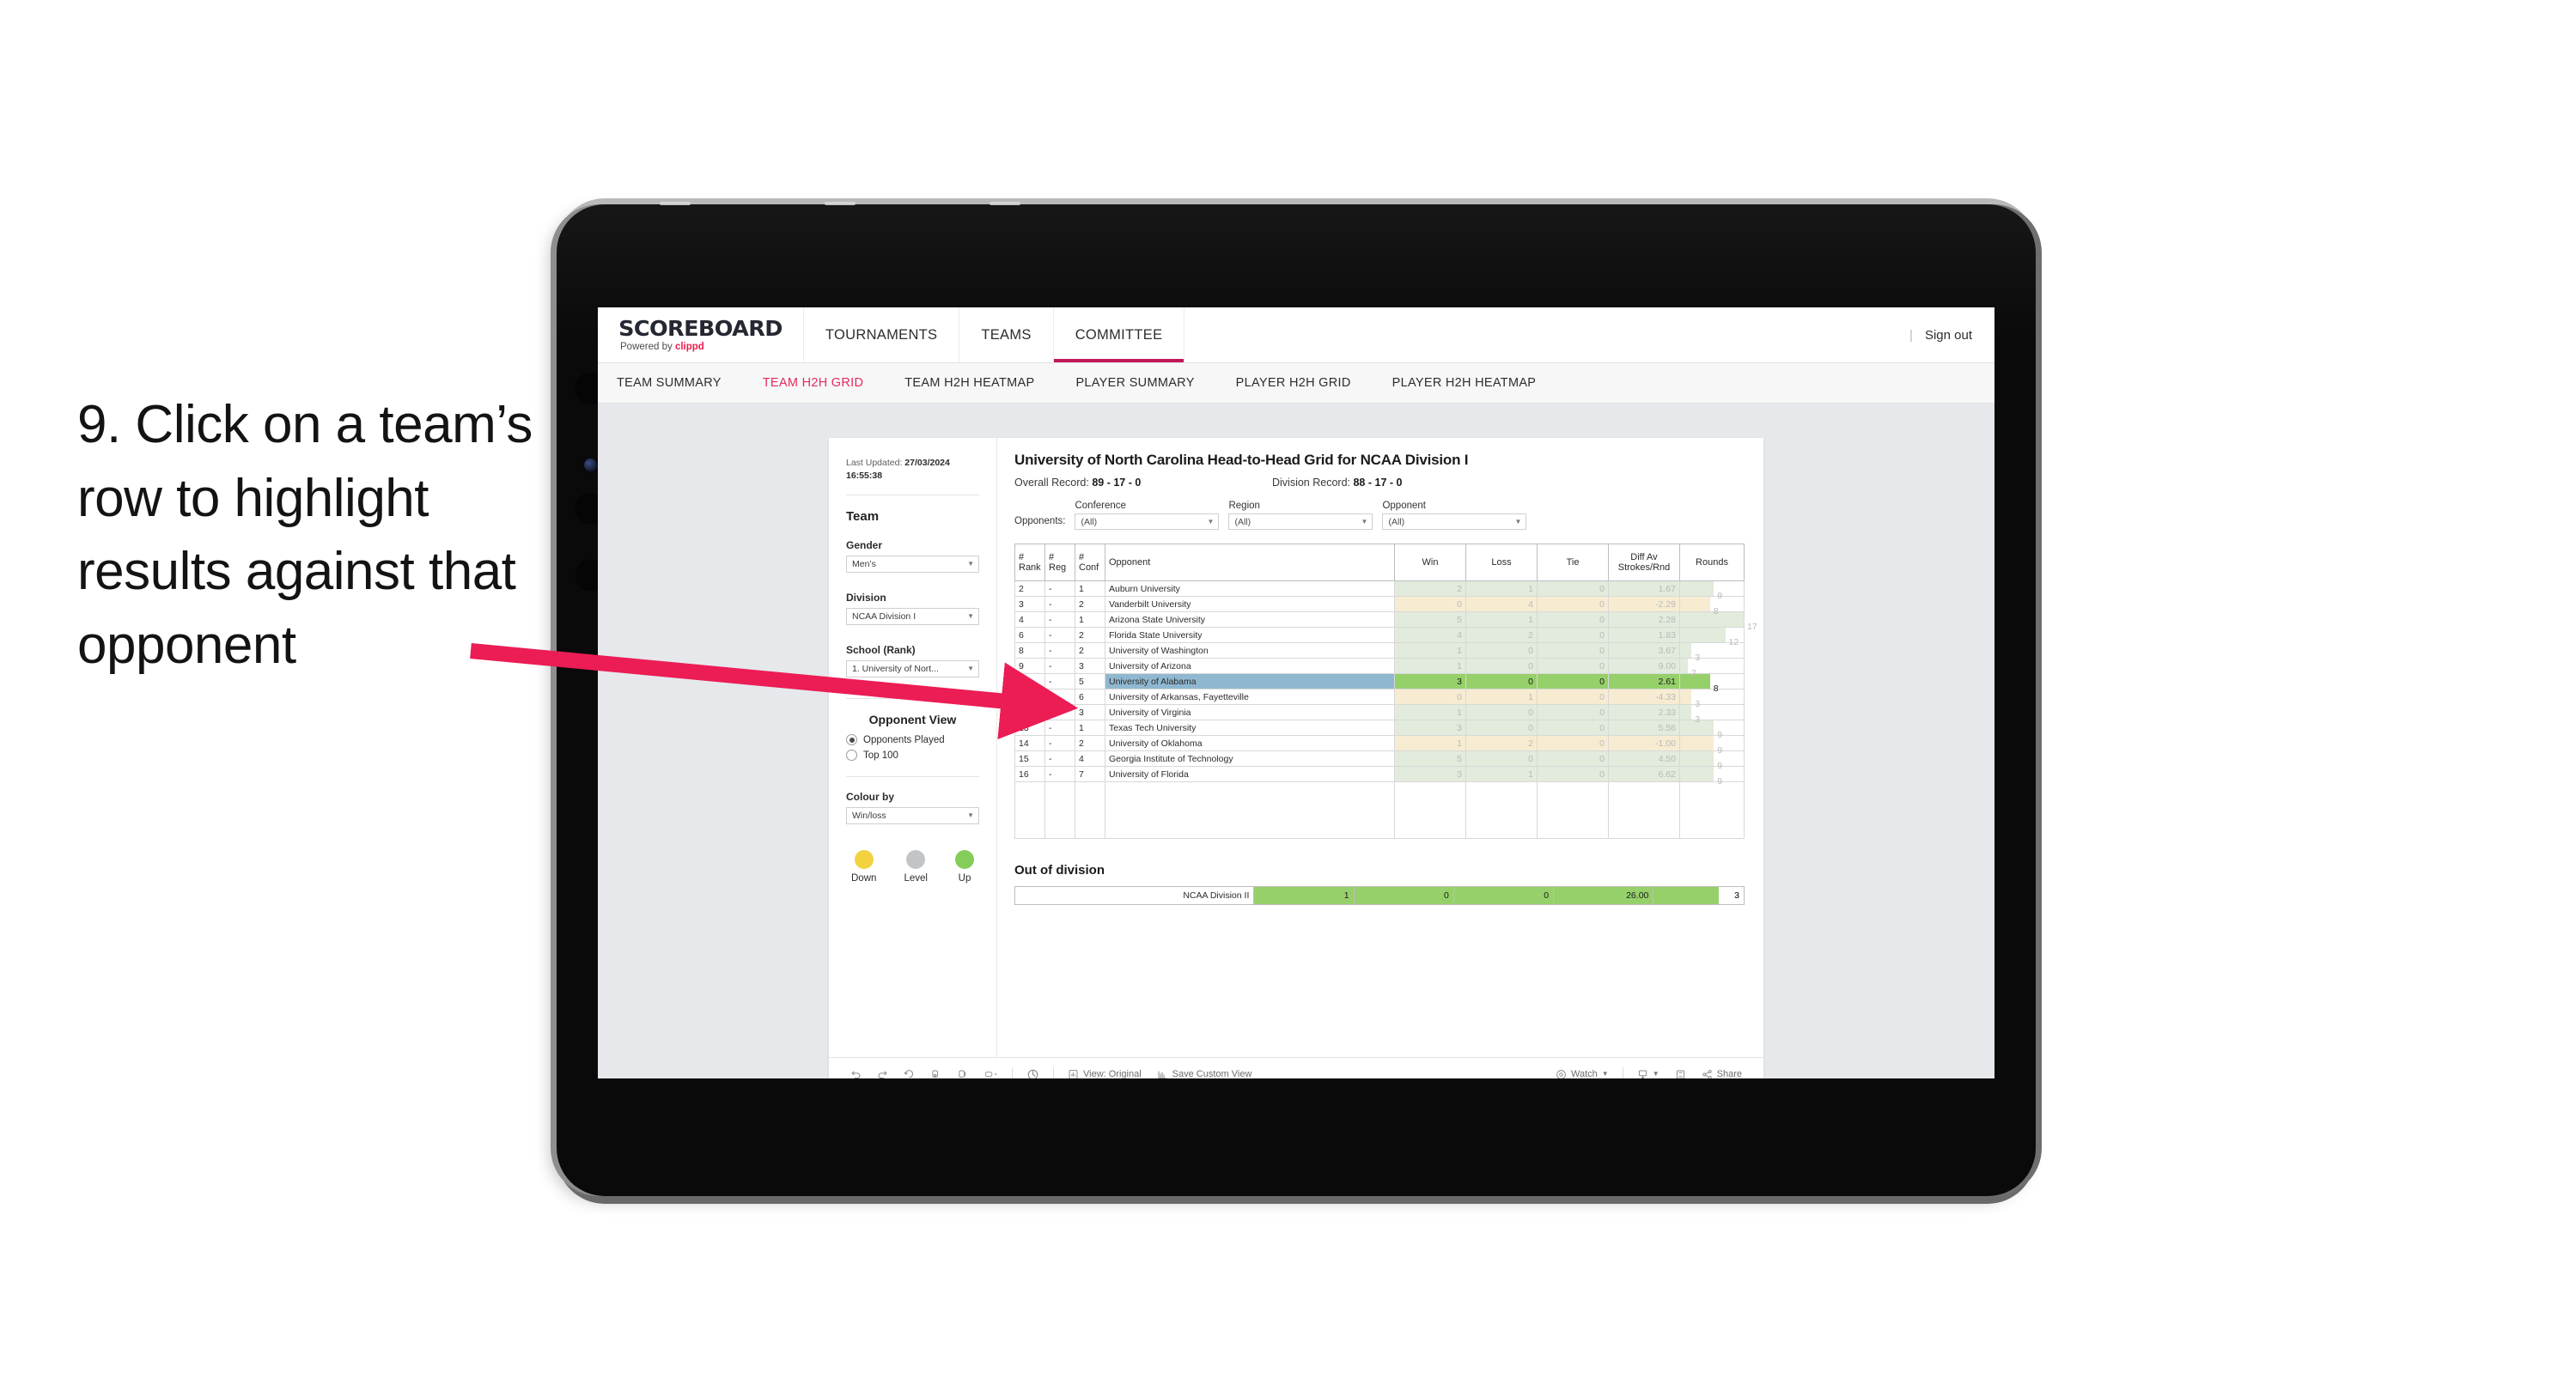  Describe the element at coordinates (910, 1074) in the screenshot. I see `revert-button` at that location.